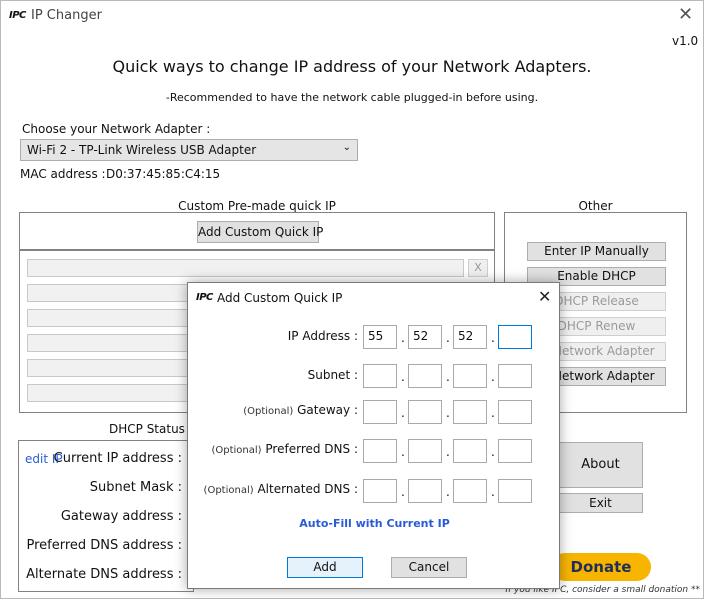 The width and height of the screenshot is (704, 599). Describe the element at coordinates (478, 268) in the screenshot. I see `remove-quick-ip-button: X` at that location.